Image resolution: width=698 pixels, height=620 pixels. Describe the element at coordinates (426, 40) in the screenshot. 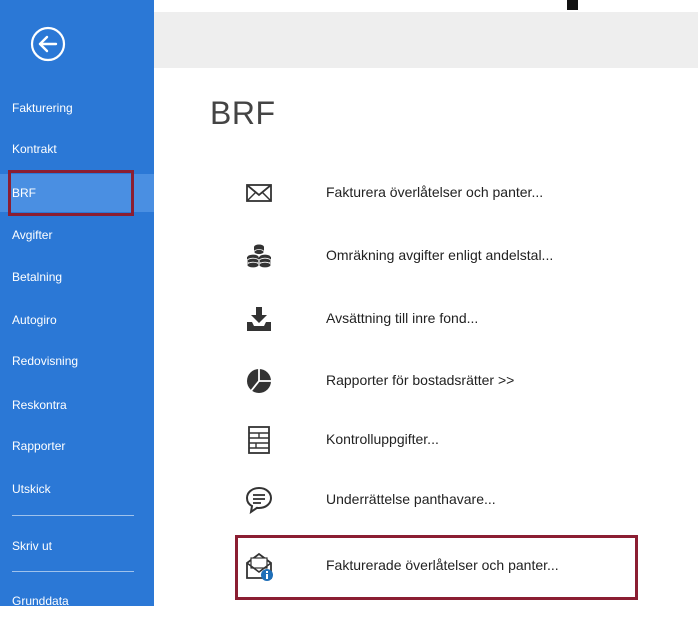

I see `top-bar` at that location.